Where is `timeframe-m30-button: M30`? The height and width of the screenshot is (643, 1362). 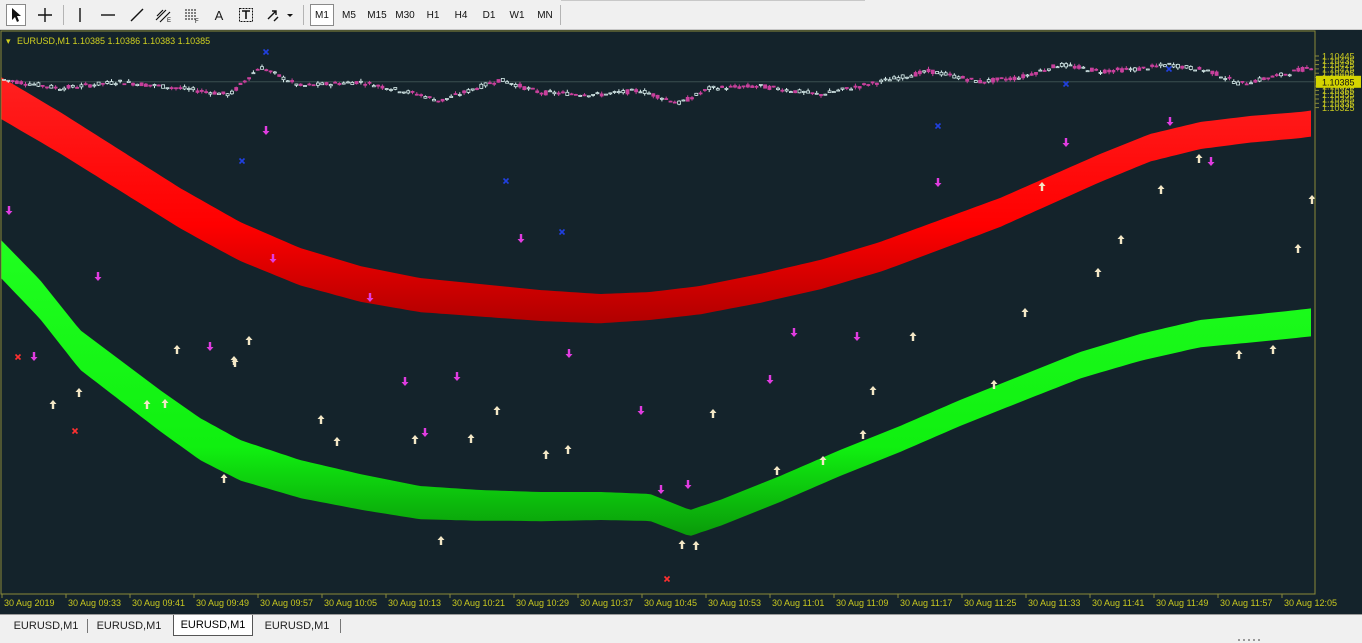
timeframe-m30-button: M30 is located at coordinates (405, 15).